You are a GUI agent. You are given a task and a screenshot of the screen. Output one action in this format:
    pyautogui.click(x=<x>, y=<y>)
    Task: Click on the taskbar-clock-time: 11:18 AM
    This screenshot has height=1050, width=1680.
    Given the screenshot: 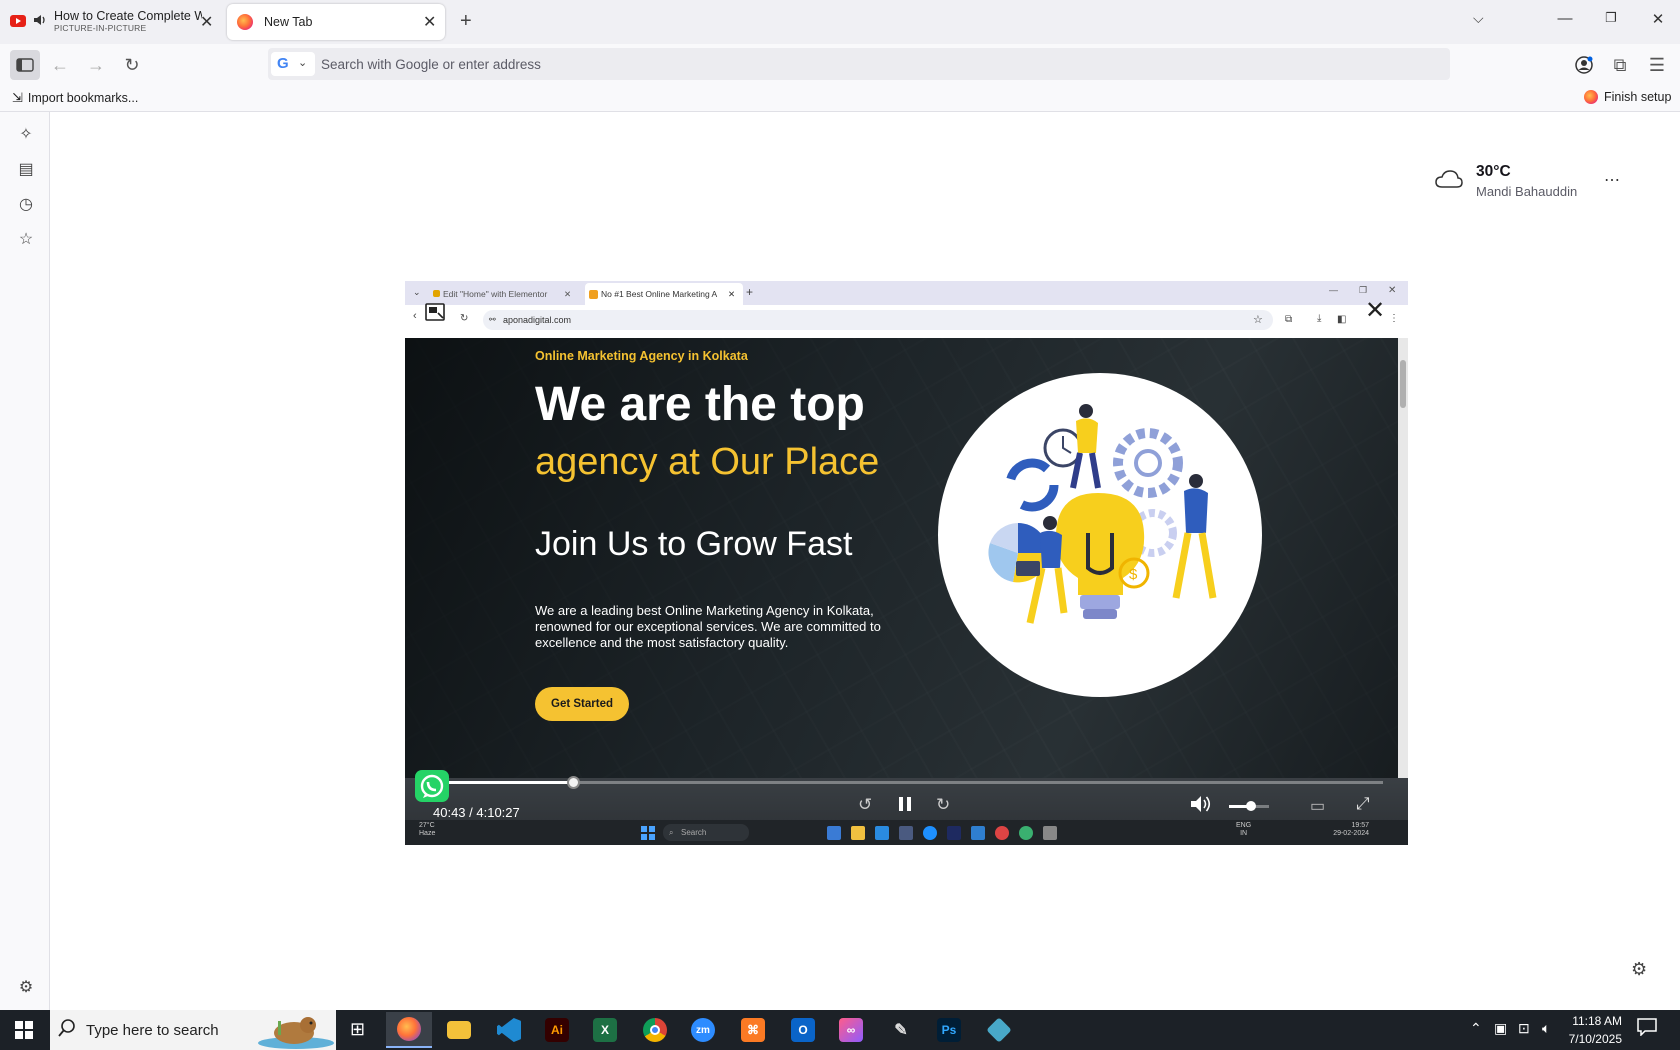 What is the action you would take?
    pyautogui.click(x=1591, y=1021)
    